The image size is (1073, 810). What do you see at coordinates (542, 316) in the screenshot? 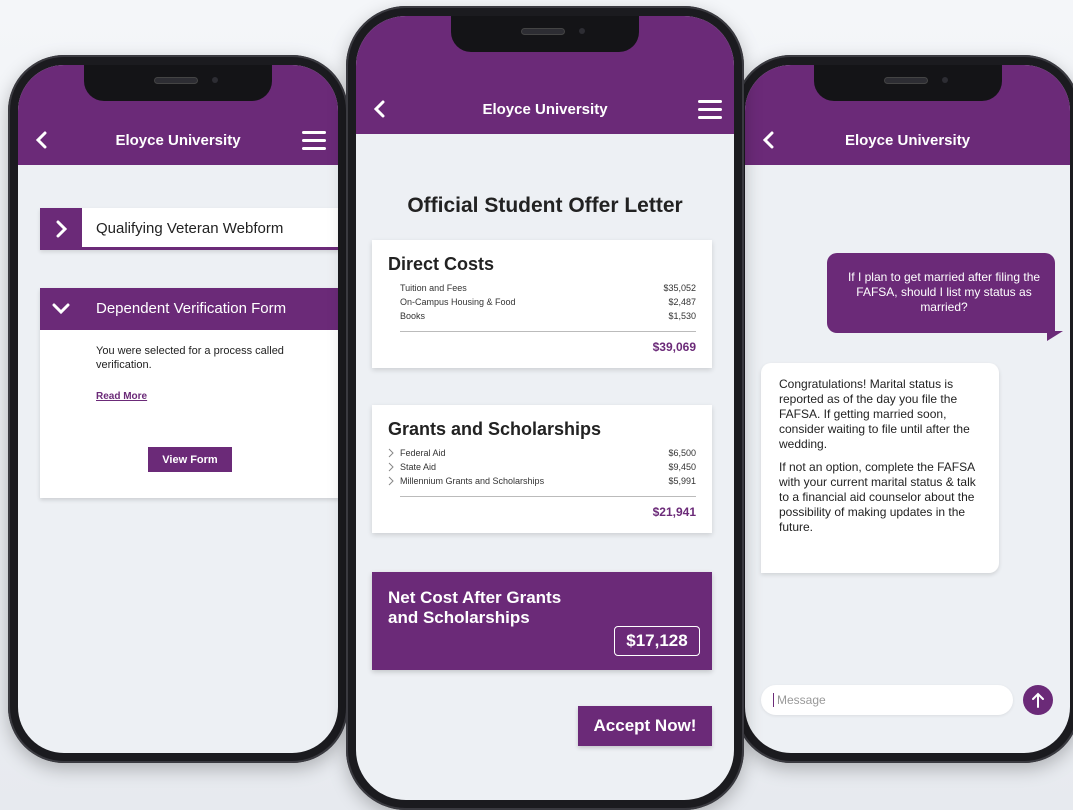
I see `cost-row: Books $1,530` at bounding box center [542, 316].